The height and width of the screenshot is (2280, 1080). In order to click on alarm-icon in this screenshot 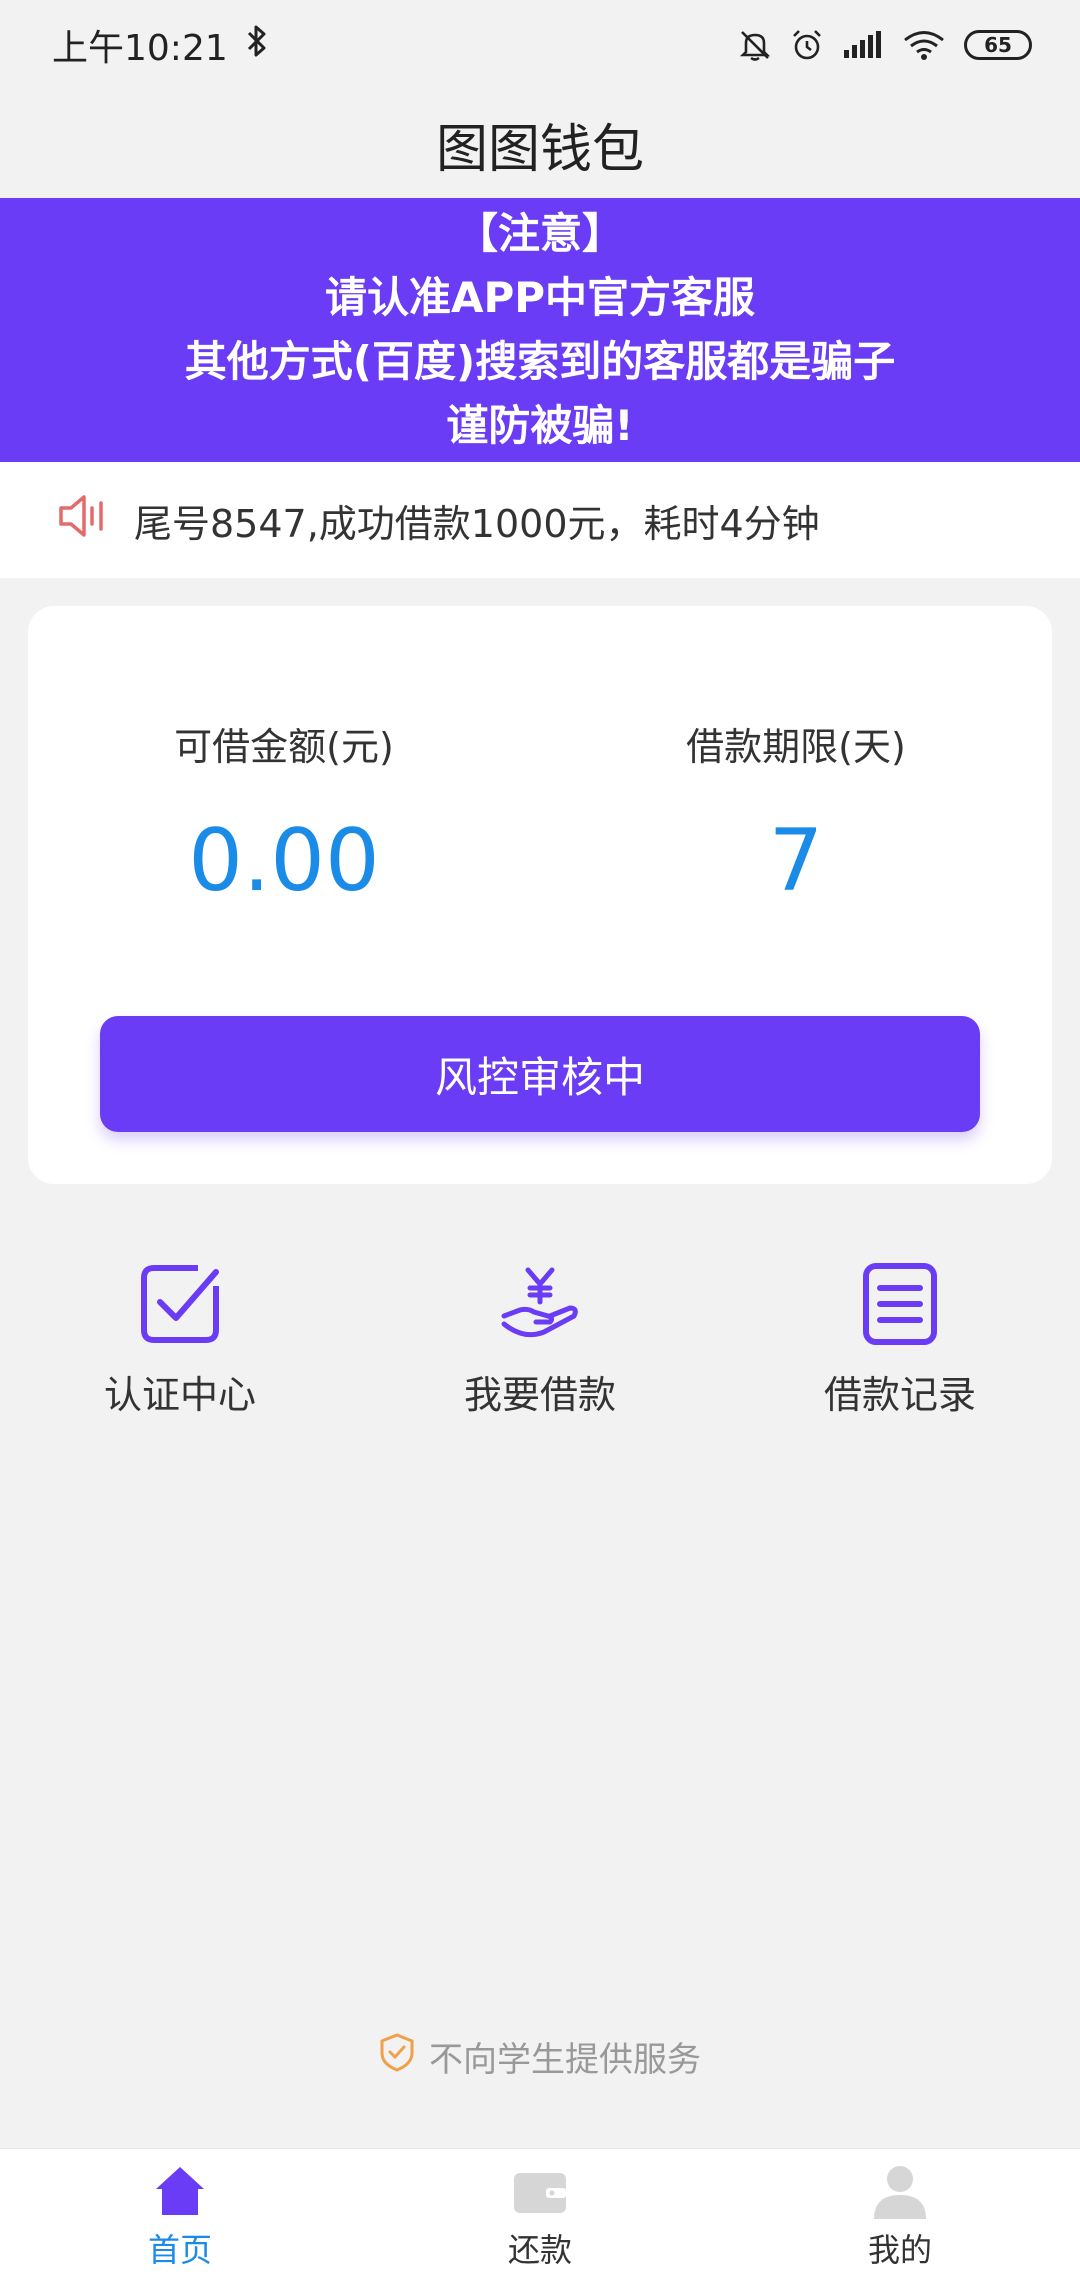, I will do `click(807, 45)`.